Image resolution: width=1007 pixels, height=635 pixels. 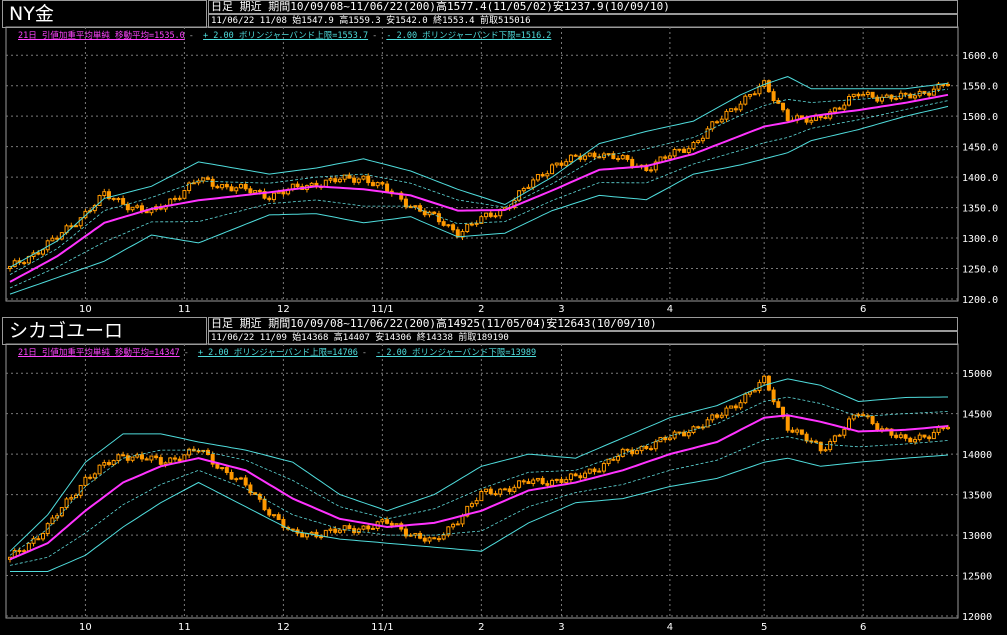 What do you see at coordinates (977, 577) in the screenshot?
I see `y-tick-label: 12500` at bounding box center [977, 577].